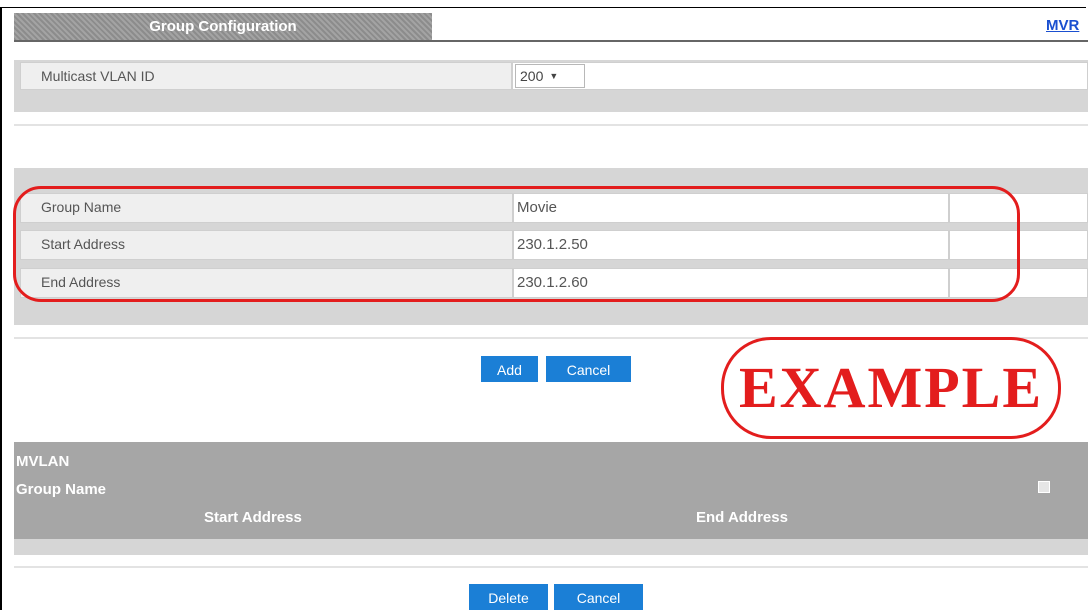 This screenshot has width=1088, height=611. I want to click on column-start-address: Start Address, so click(253, 517).